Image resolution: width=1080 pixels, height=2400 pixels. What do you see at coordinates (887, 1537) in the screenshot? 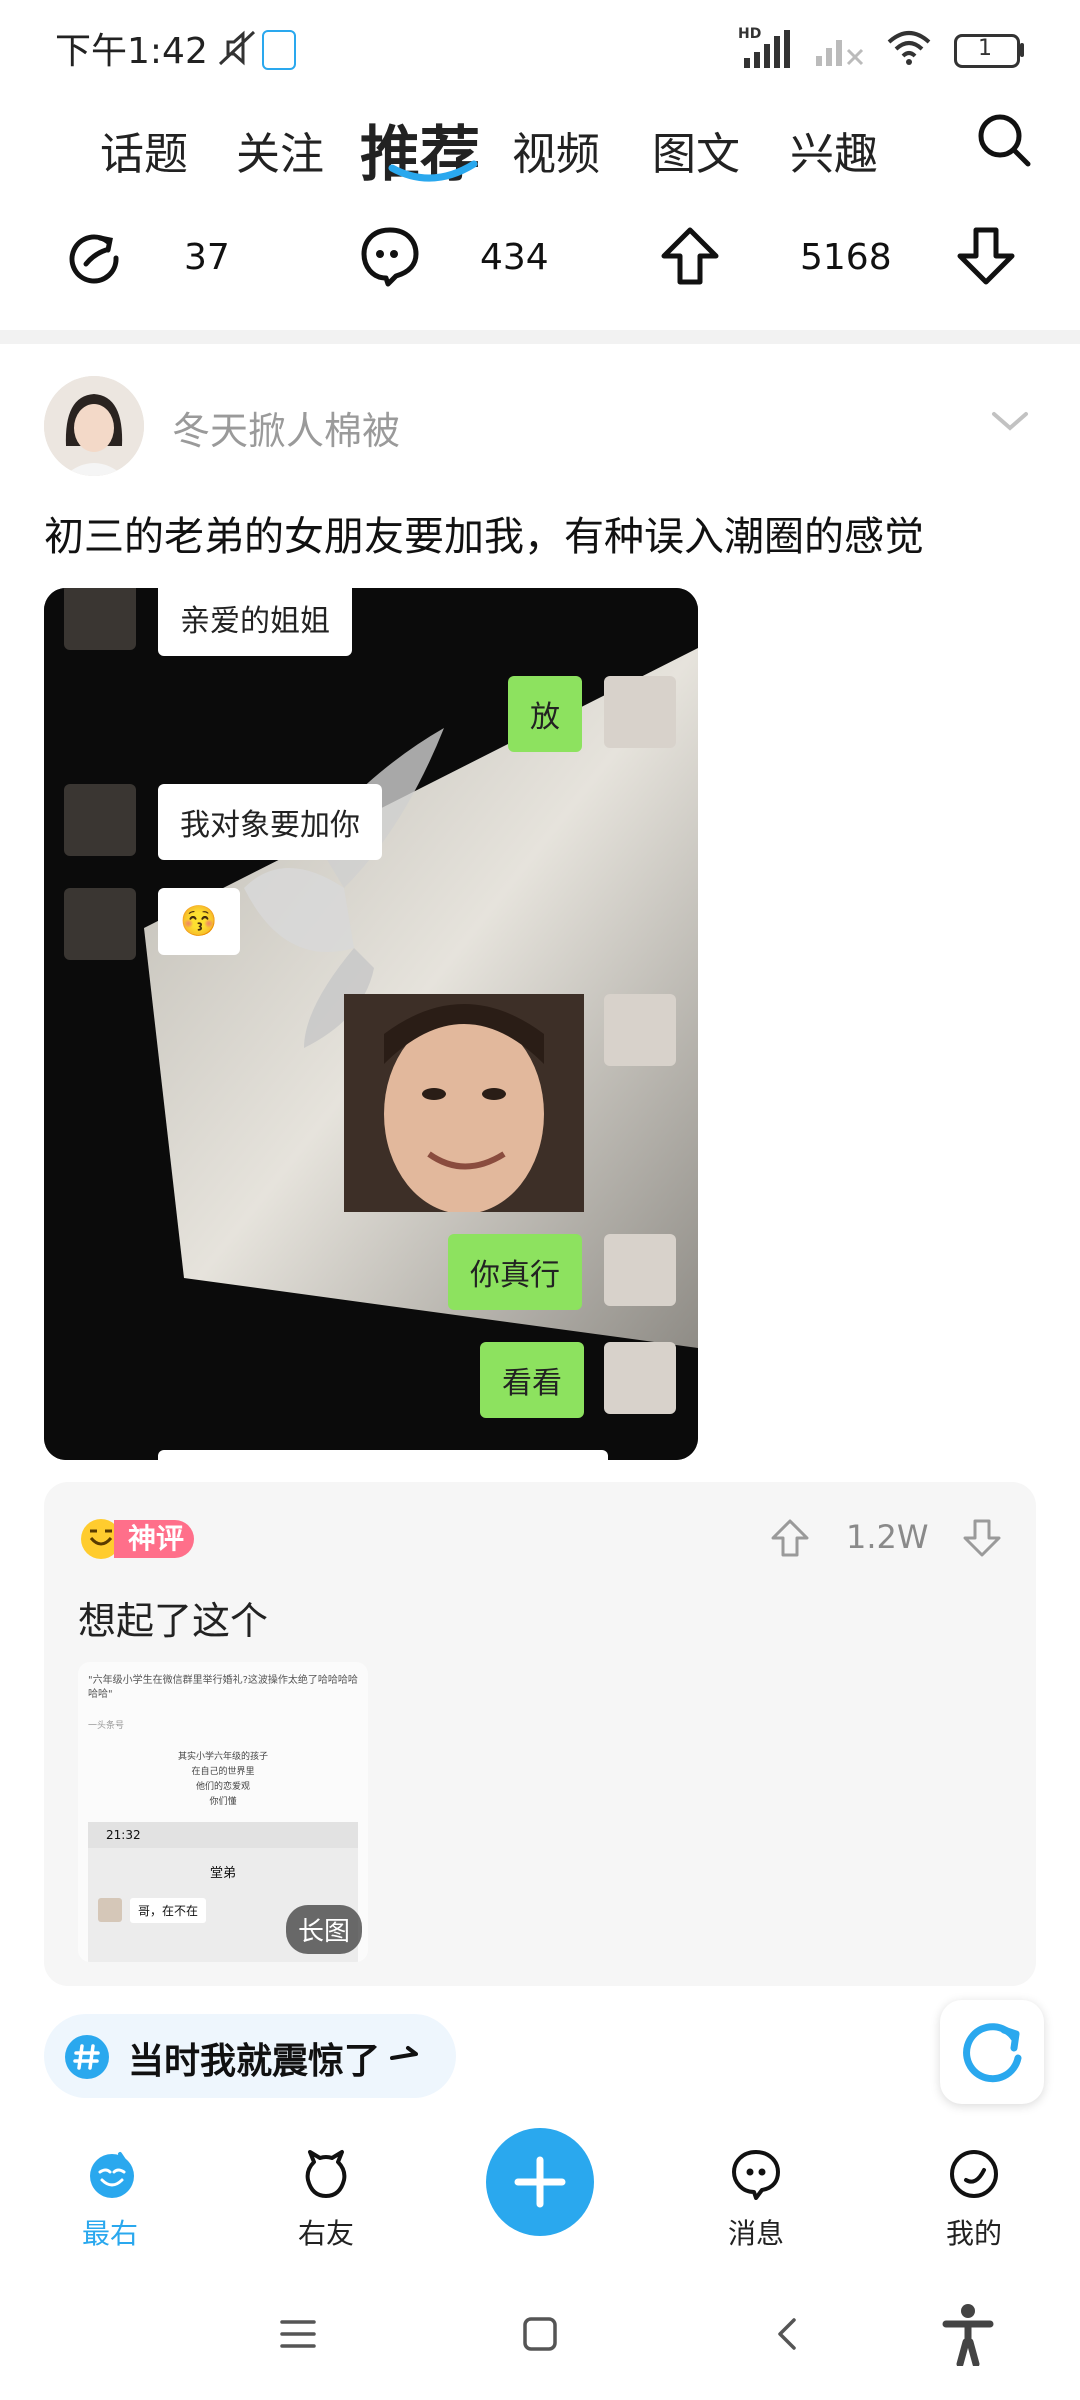
I see `comment-likes: 1.2W` at bounding box center [887, 1537].